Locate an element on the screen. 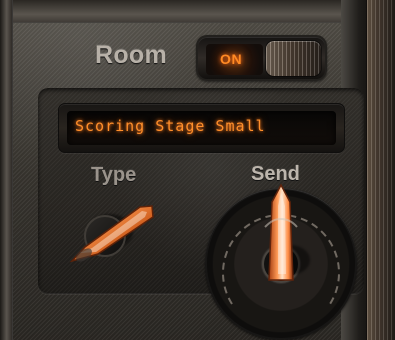 Image resolution: width=395 pixels, height=340 pixels. room-label: Room is located at coordinates (131, 55).